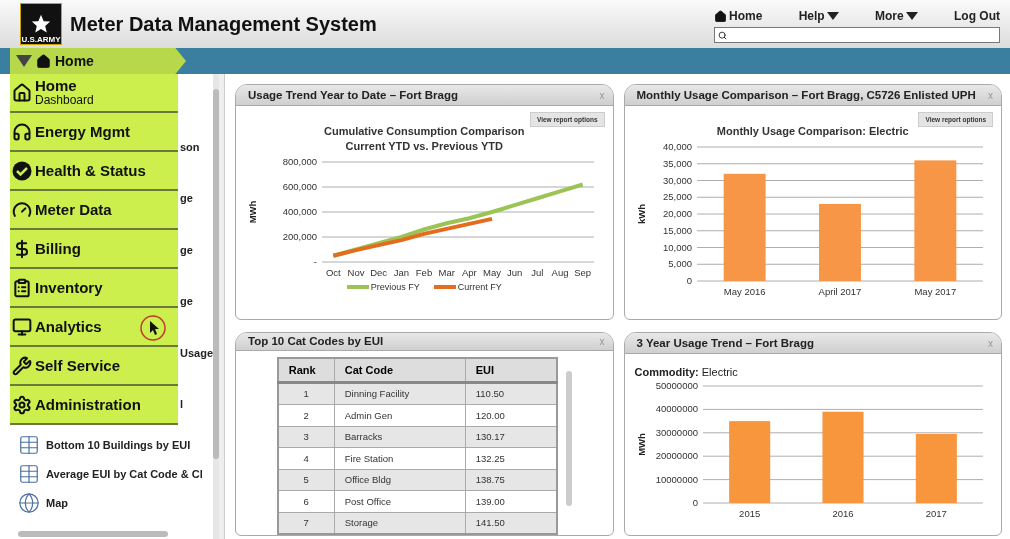  Describe the element at coordinates (64, 99) in the screenshot. I see `menu-sublabel: Dashboard` at that location.